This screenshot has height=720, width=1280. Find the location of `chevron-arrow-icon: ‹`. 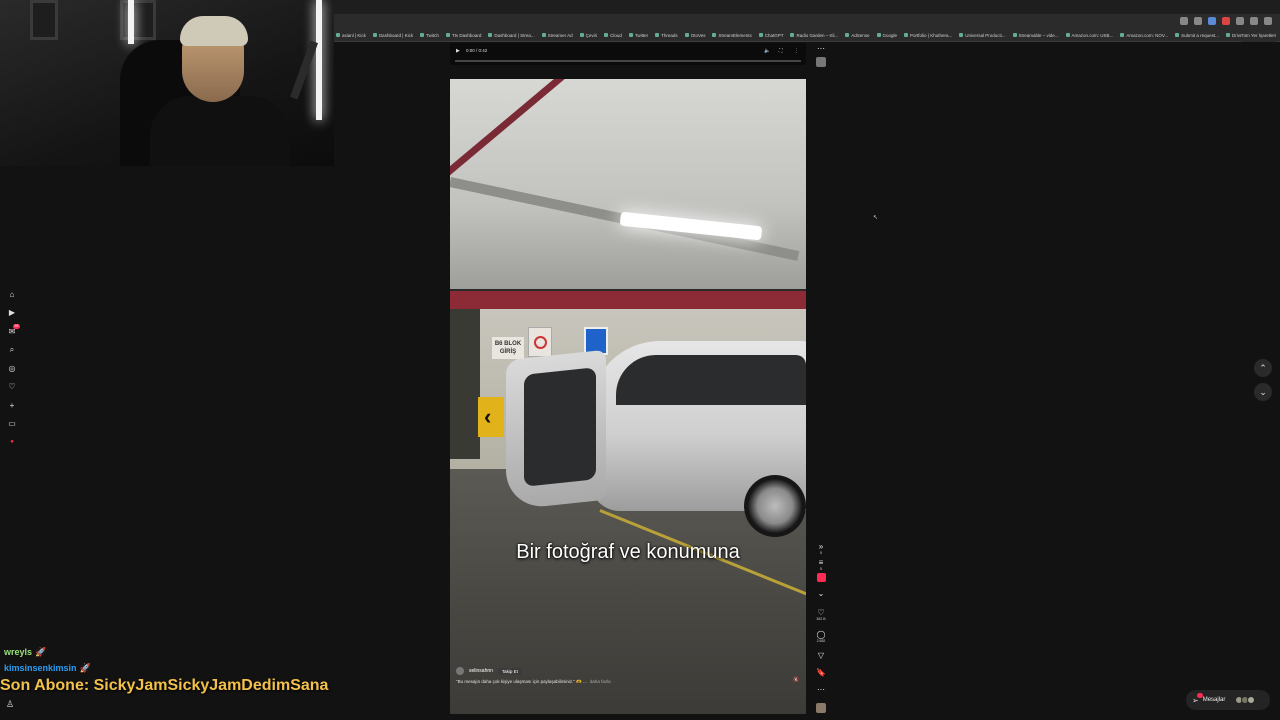

chevron-arrow-icon: ‹ is located at coordinates (488, 416).